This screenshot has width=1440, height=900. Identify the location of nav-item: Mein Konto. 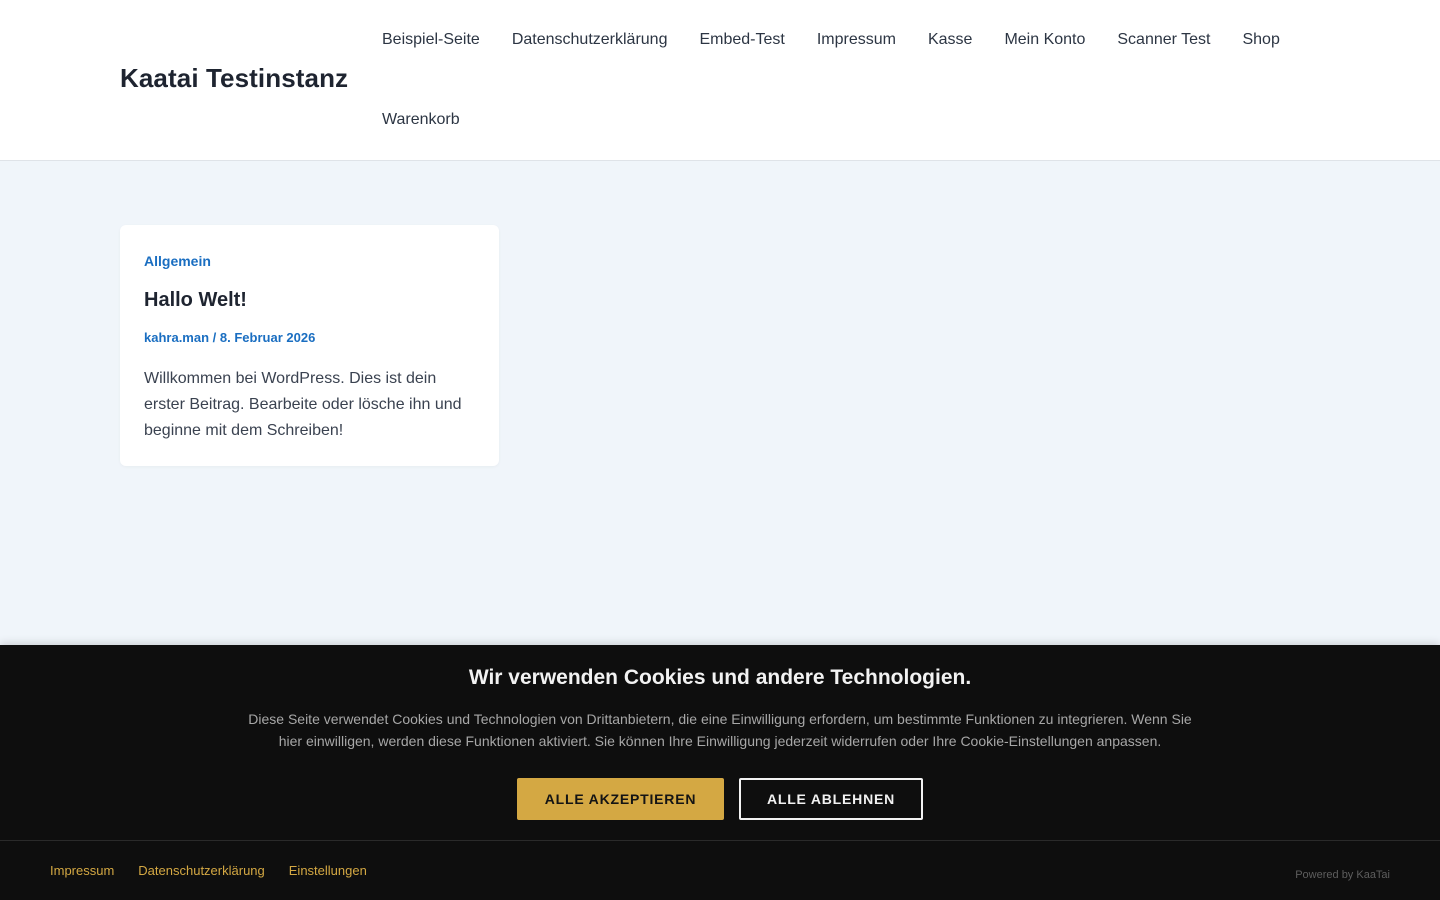
(1044, 40).